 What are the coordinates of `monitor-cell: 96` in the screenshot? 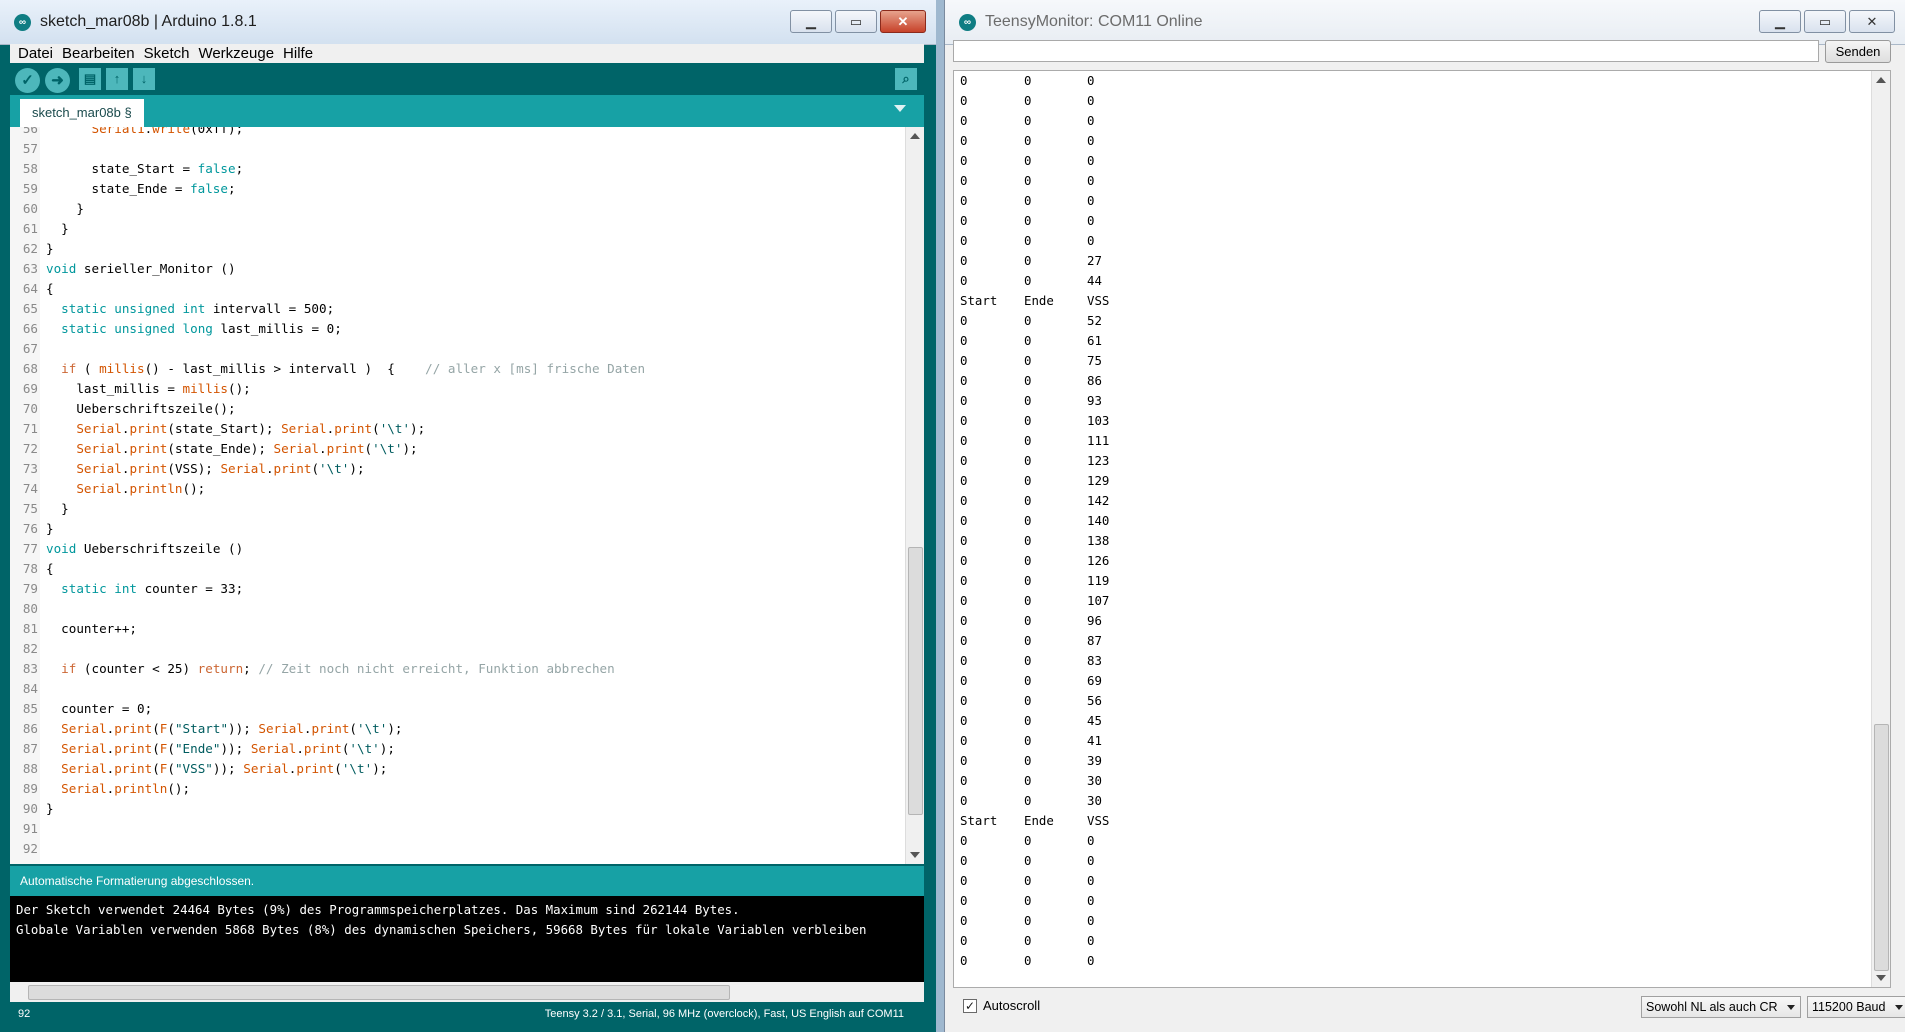 It's located at (1094, 620).